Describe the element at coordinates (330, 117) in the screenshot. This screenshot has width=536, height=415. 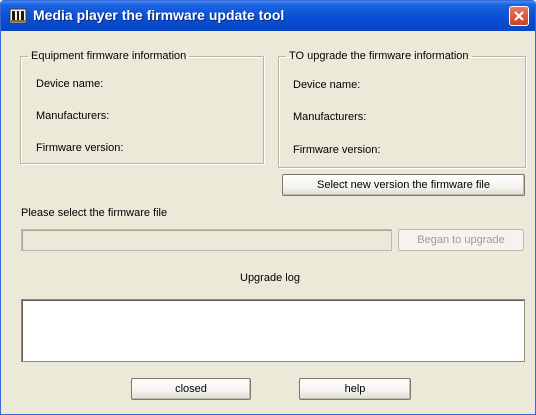
I see `upgrade-manufacturers-label: Manufacturers:` at that location.